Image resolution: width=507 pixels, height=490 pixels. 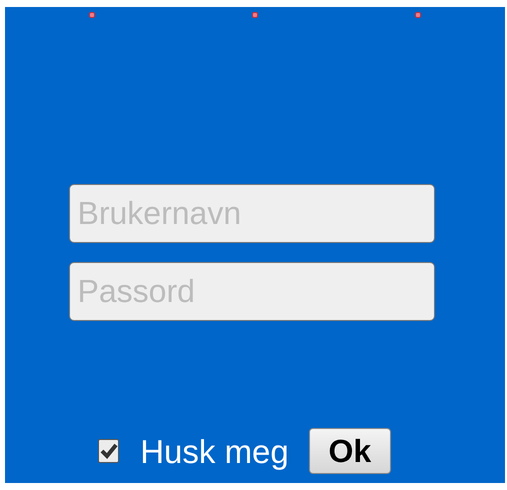 I want to click on checkbox, so click(x=109, y=451).